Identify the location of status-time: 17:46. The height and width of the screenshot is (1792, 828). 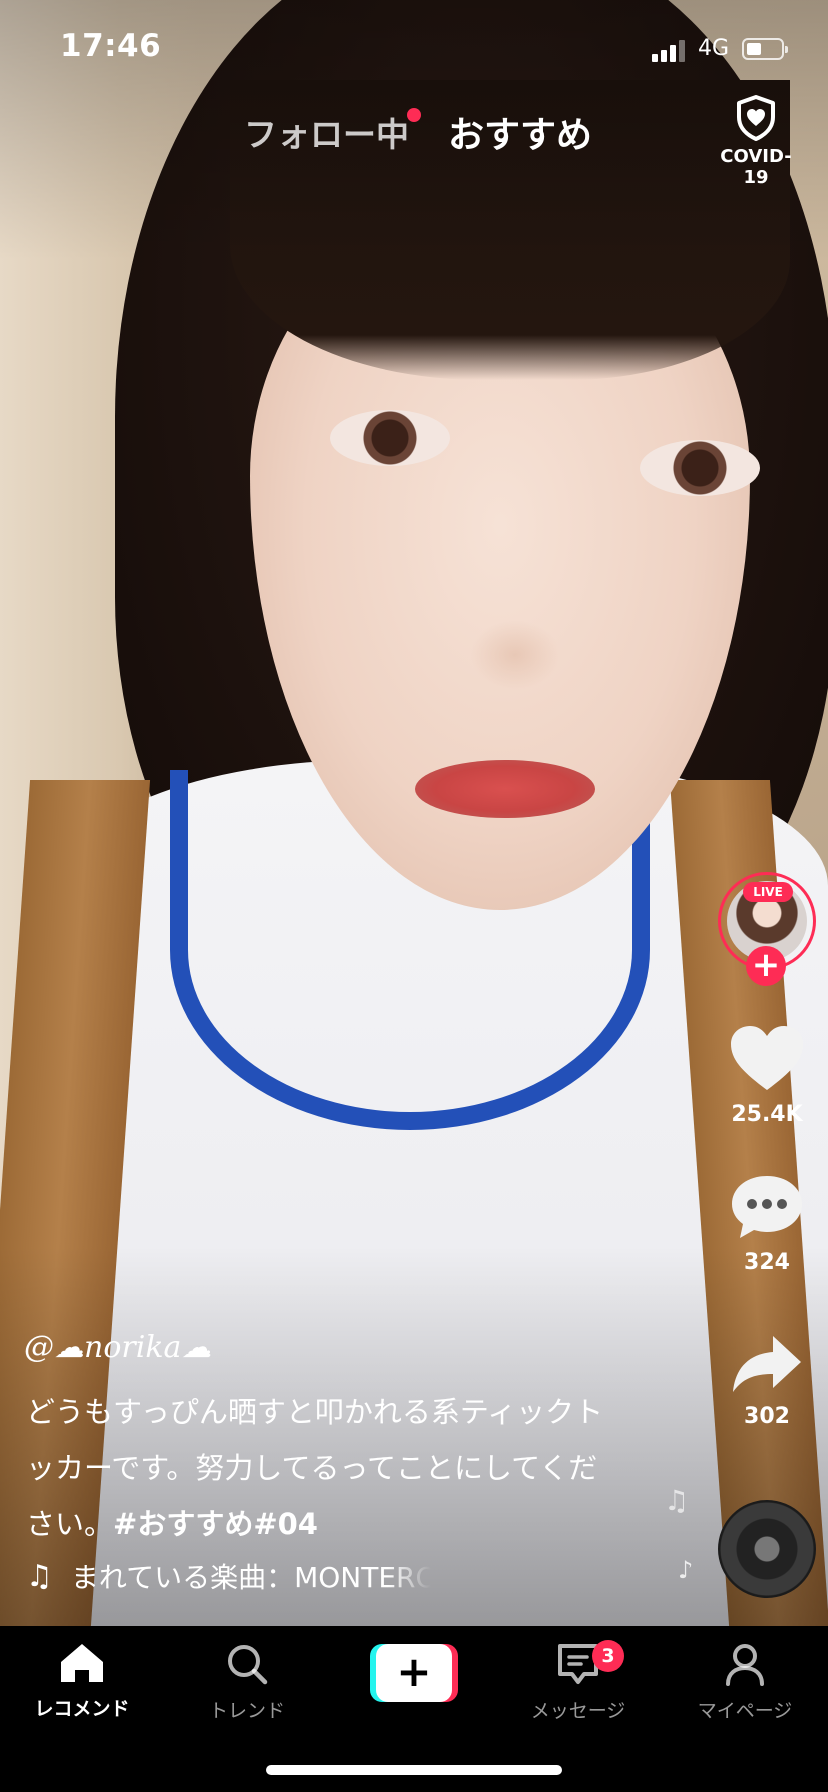
(111, 46).